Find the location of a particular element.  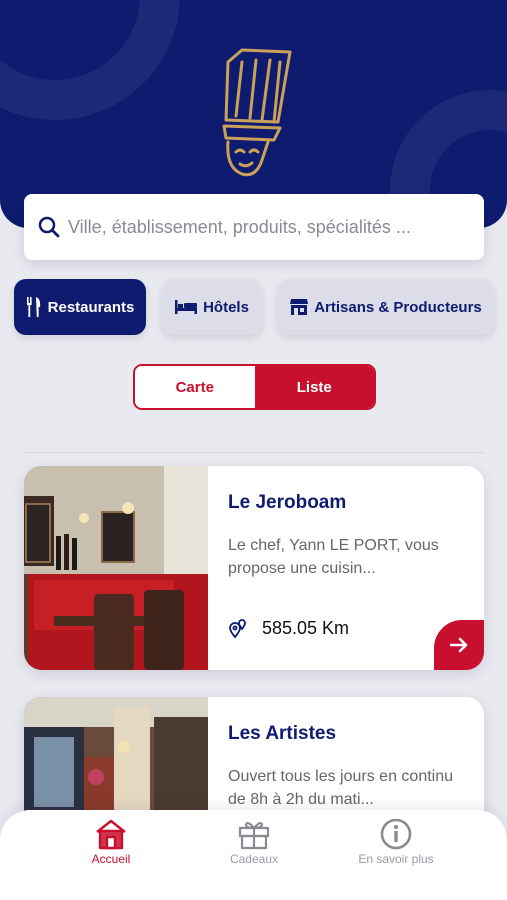

tab-cadeaux: Cadeaux is located at coordinates (254, 850).